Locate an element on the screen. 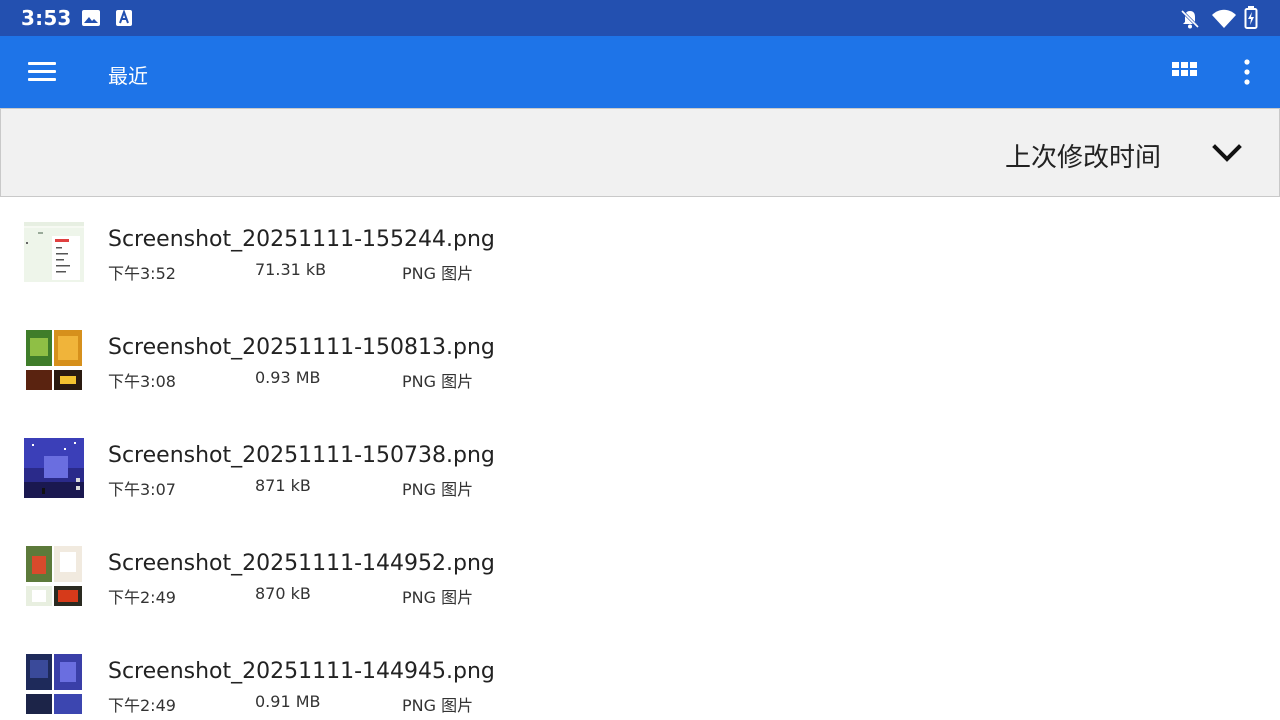 This screenshot has height=720, width=1280. page-title: 最近 is located at coordinates (128, 76).